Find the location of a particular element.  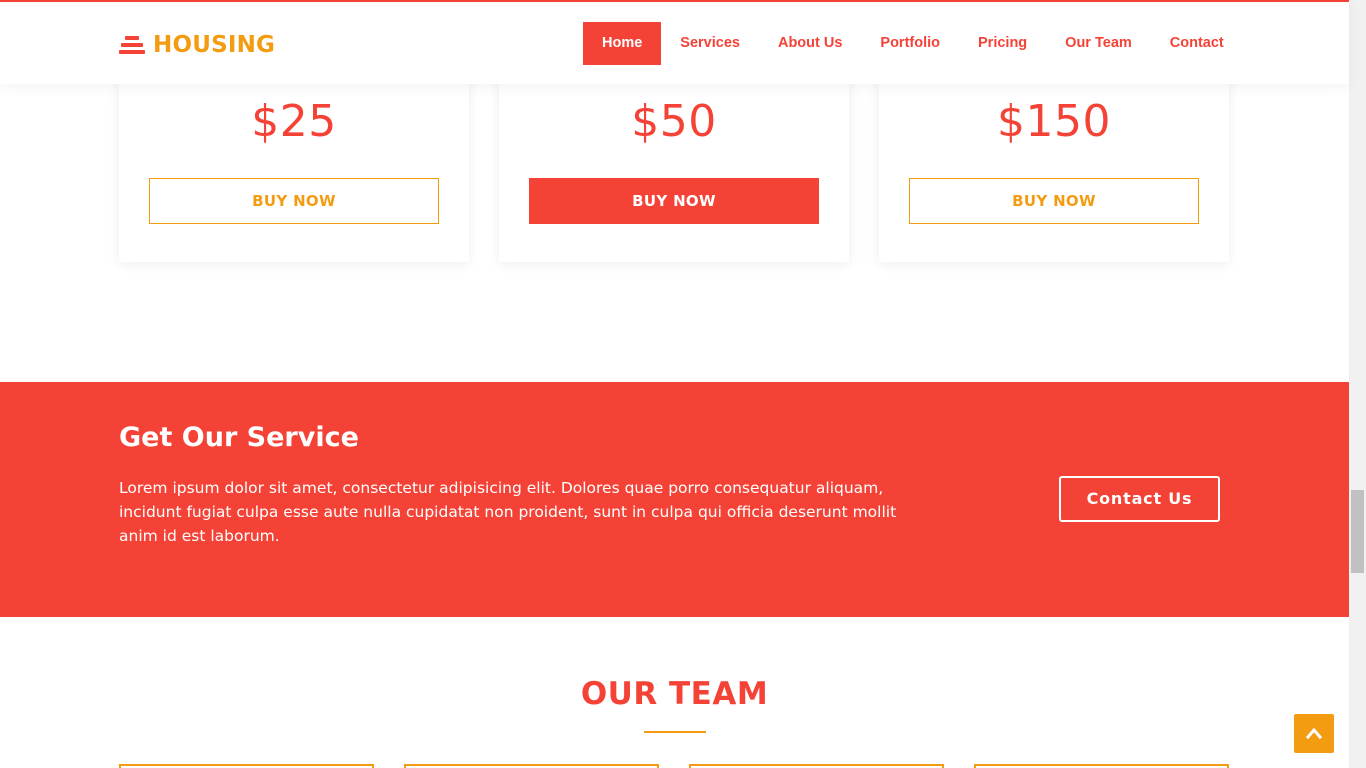

price: $150 is located at coordinates (1054, 121).